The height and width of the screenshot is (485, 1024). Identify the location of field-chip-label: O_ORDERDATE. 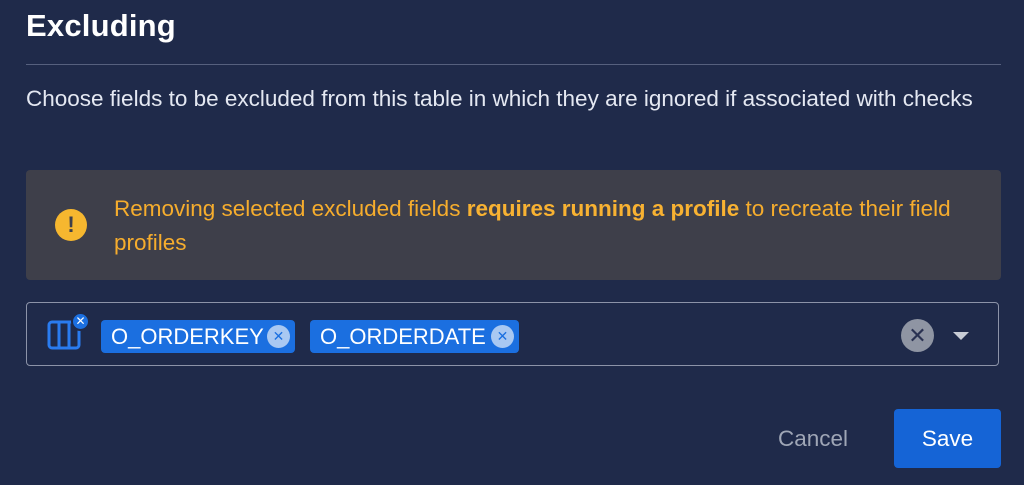
(403, 336).